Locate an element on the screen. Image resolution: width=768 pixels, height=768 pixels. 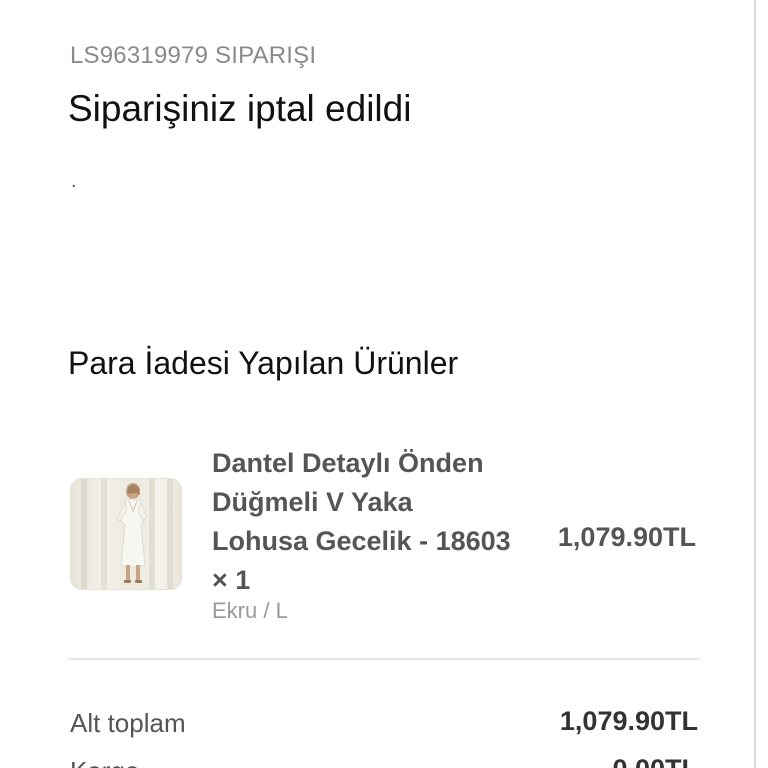
section-divider is located at coordinates (384, 659).